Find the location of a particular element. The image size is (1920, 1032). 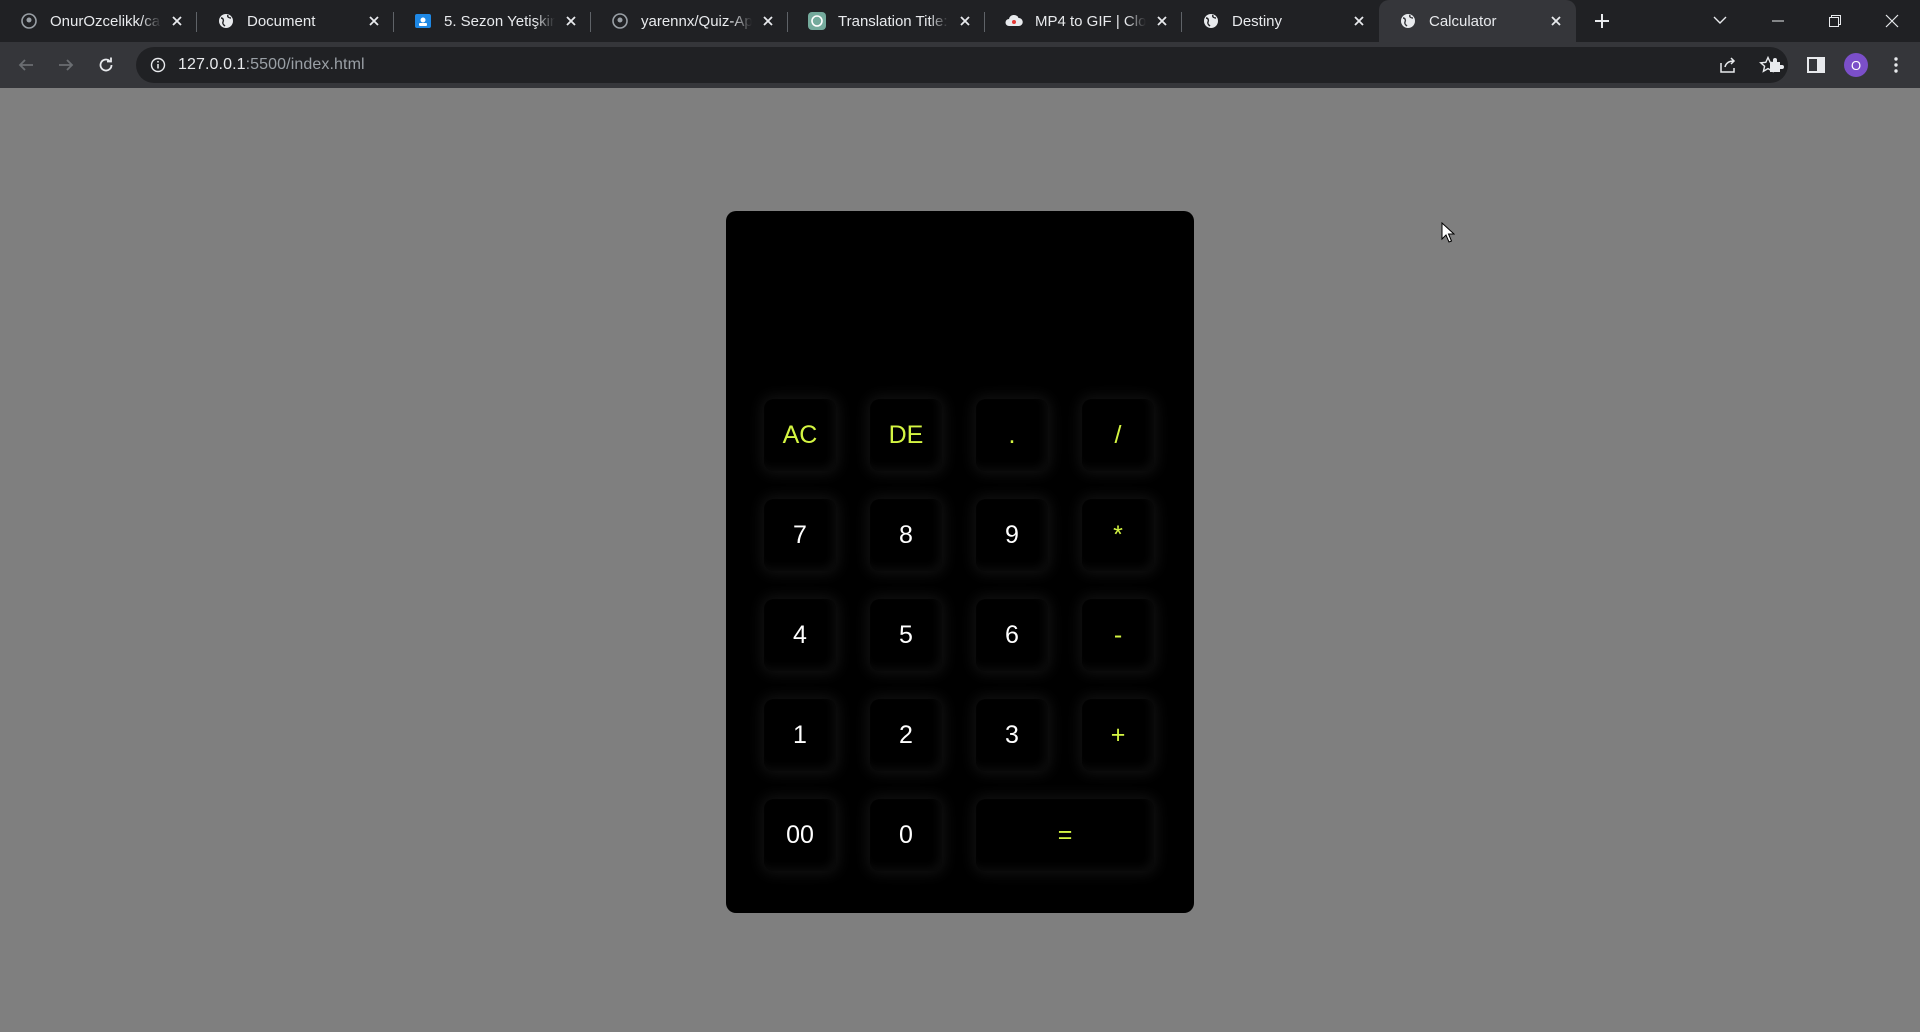

browser-tab: 5. Sezon Yetişkin is located at coordinates (492, 21).